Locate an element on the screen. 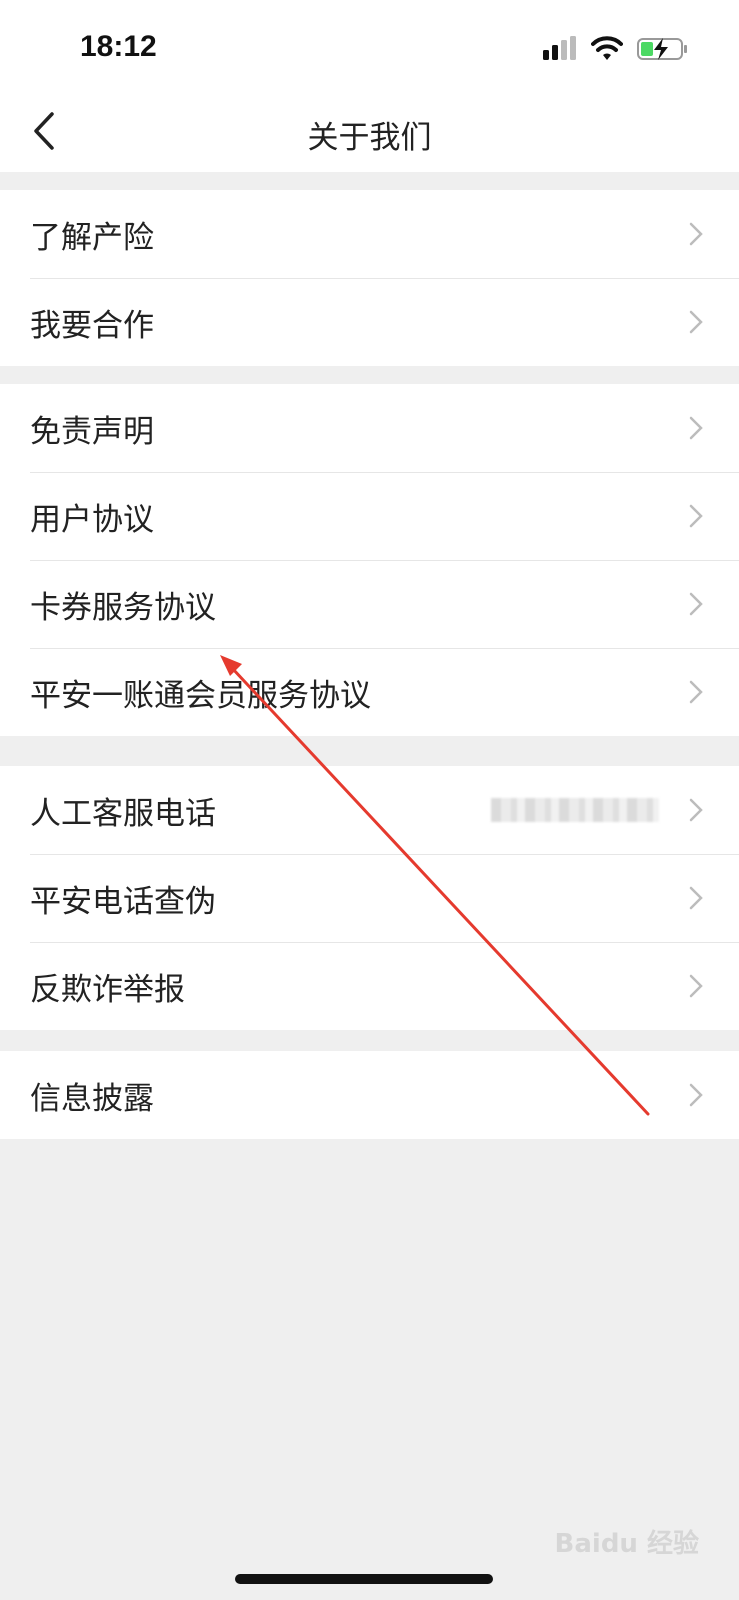 The height and width of the screenshot is (1600, 739). menu-item-label: 用户协议 is located at coordinates (92, 519).